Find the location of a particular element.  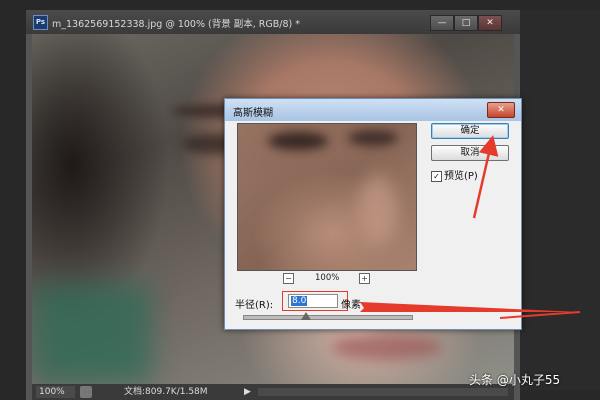

arrow-tail is located at coordinates (540, 315).